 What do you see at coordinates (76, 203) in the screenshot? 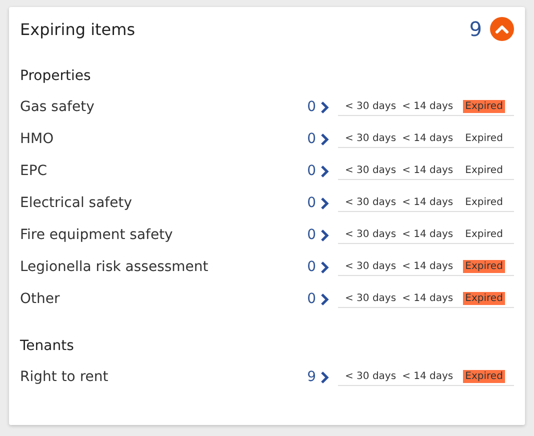
I see `item-label: Electrical safety` at bounding box center [76, 203].